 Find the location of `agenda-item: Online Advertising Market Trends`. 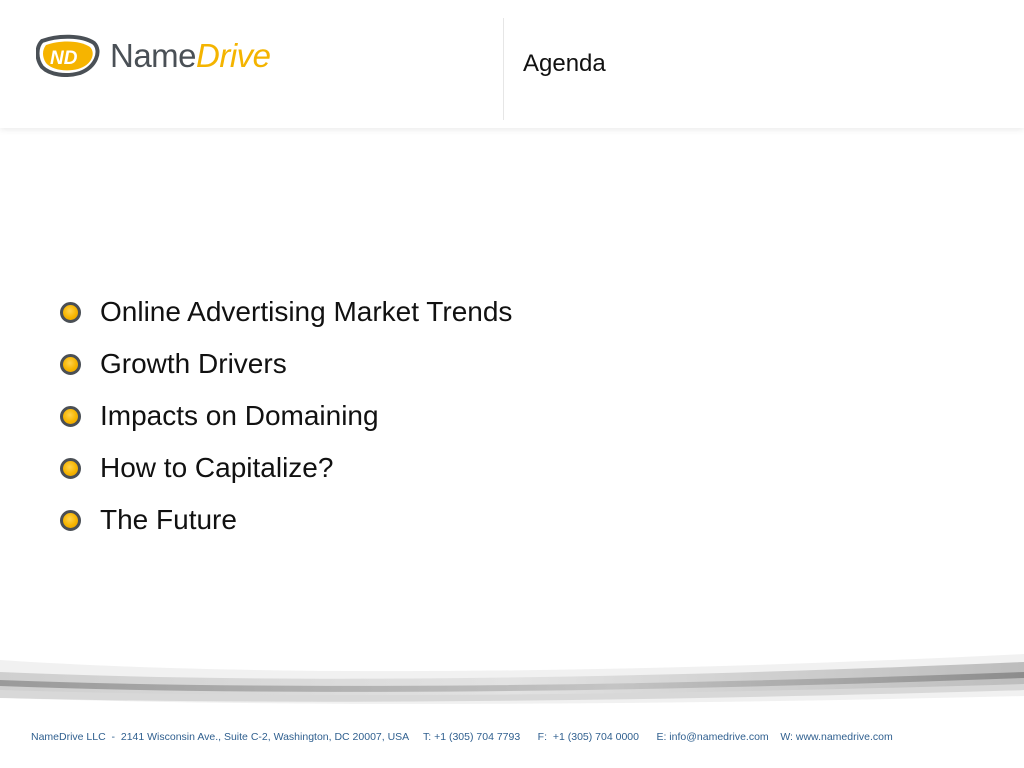

agenda-item: Online Advertising Market Trends is located at coordinates (286, 312).